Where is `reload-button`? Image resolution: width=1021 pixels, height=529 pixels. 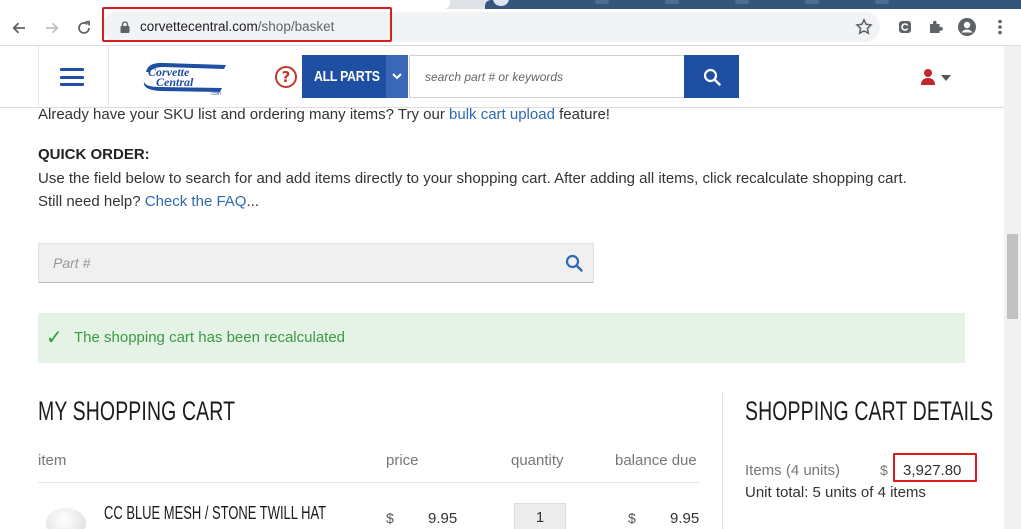 reload-button is located at coordinates (84, 28).